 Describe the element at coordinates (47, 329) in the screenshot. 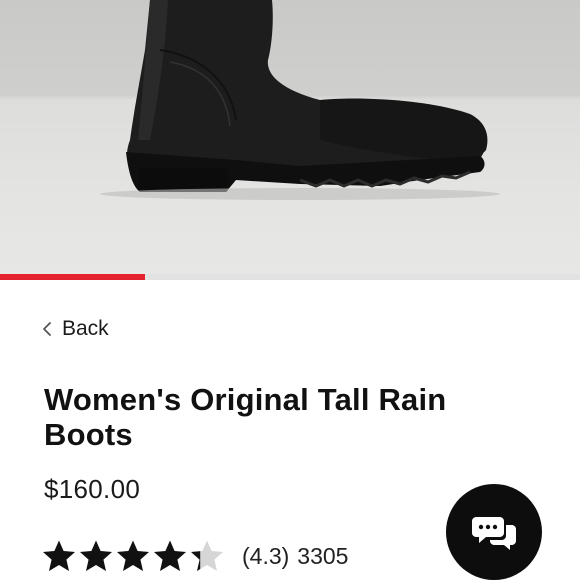

I see `chevron-left-icon` at that location.